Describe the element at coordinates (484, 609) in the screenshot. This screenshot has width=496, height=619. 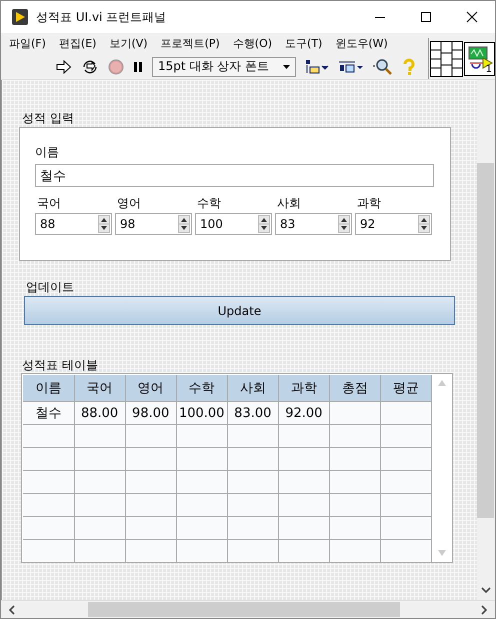
I see `scroll-right-icon` at that location.